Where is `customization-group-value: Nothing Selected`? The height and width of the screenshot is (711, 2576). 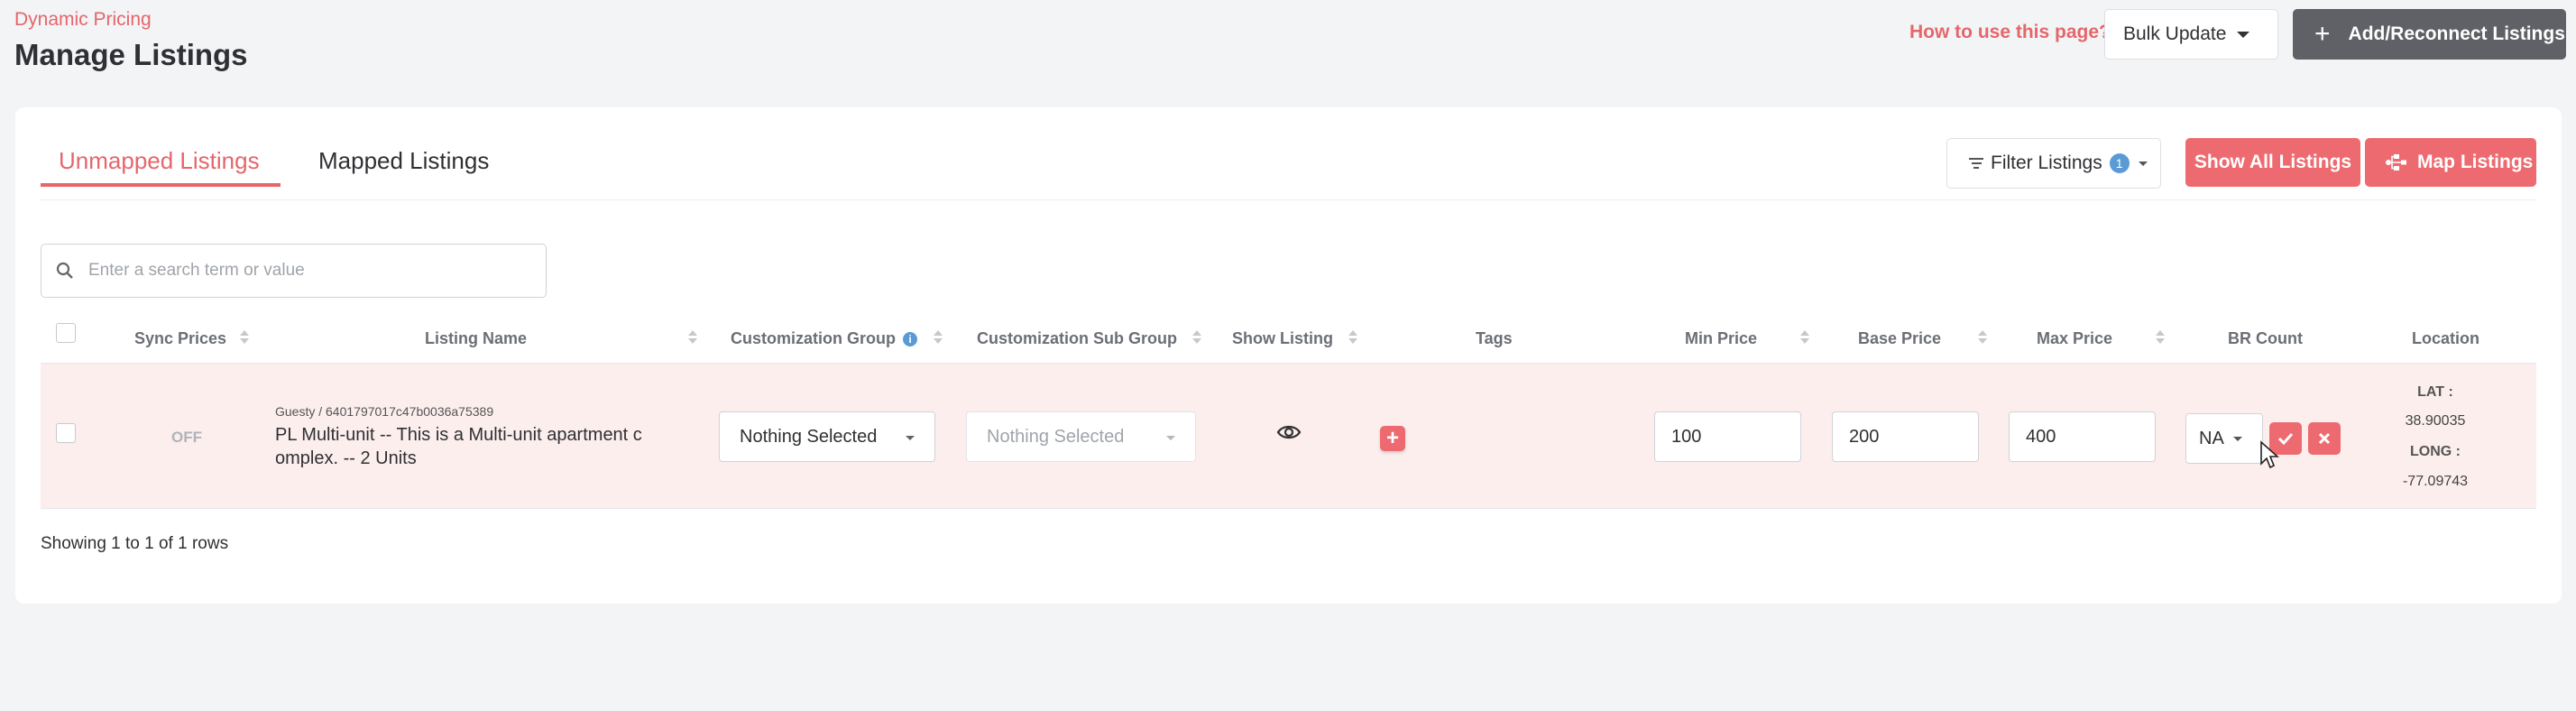 customization-group-value: Nothing Selected is located at coordinates (809, 436).